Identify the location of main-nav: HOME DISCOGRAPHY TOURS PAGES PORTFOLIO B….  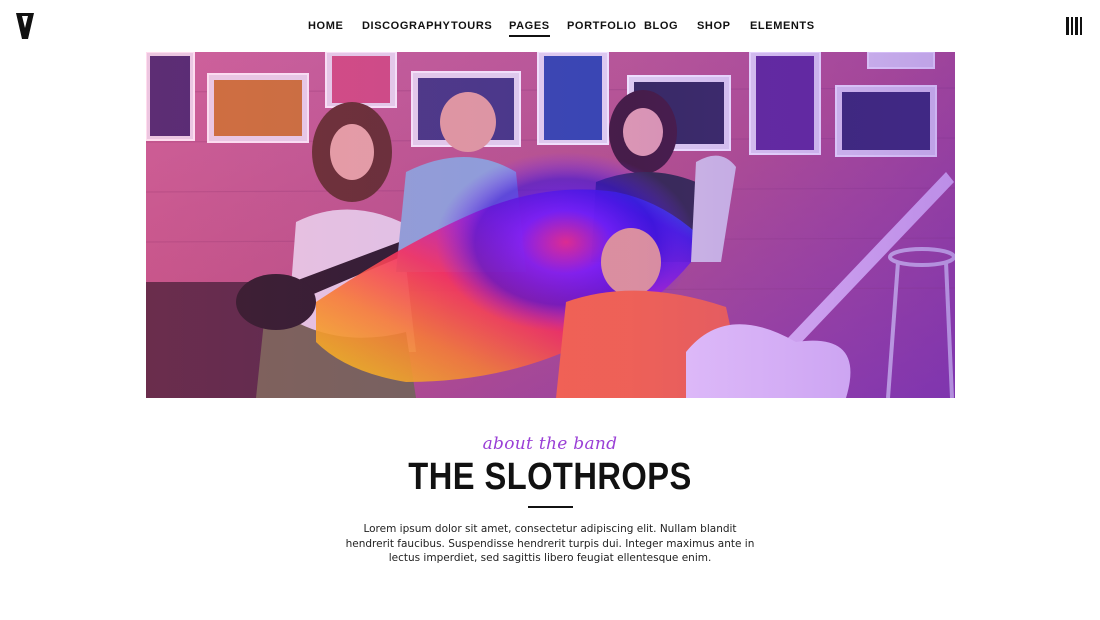
(550, 28).